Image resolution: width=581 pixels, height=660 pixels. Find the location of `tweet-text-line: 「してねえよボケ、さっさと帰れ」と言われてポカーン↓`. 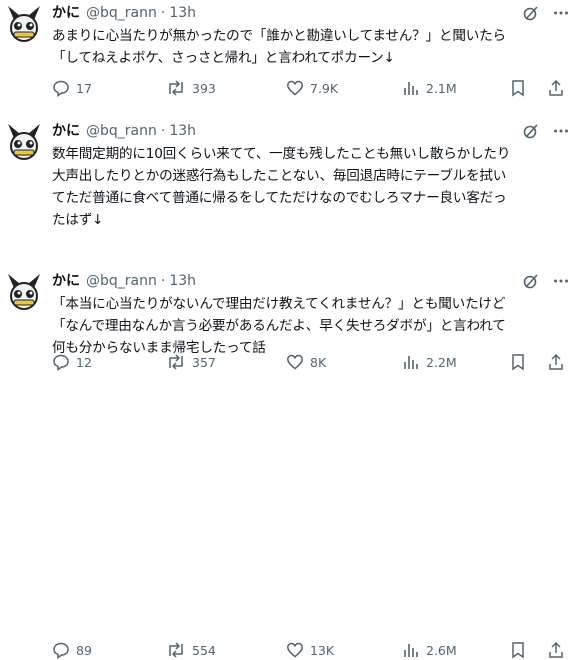

tweet-text-line: 「してねえよボケ、さっさと帰れ」と言われてポカーン↓ is located at coordinates (223, 58).